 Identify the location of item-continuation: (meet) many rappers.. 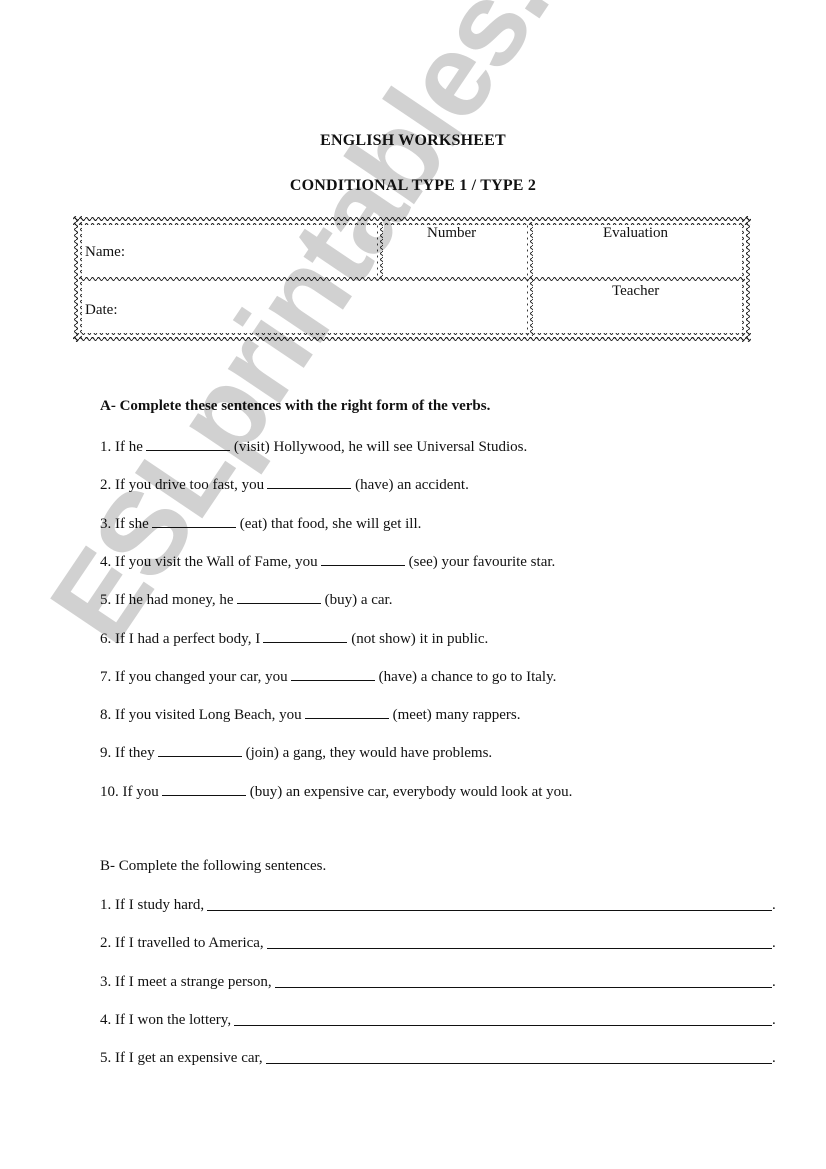
(456, 715).